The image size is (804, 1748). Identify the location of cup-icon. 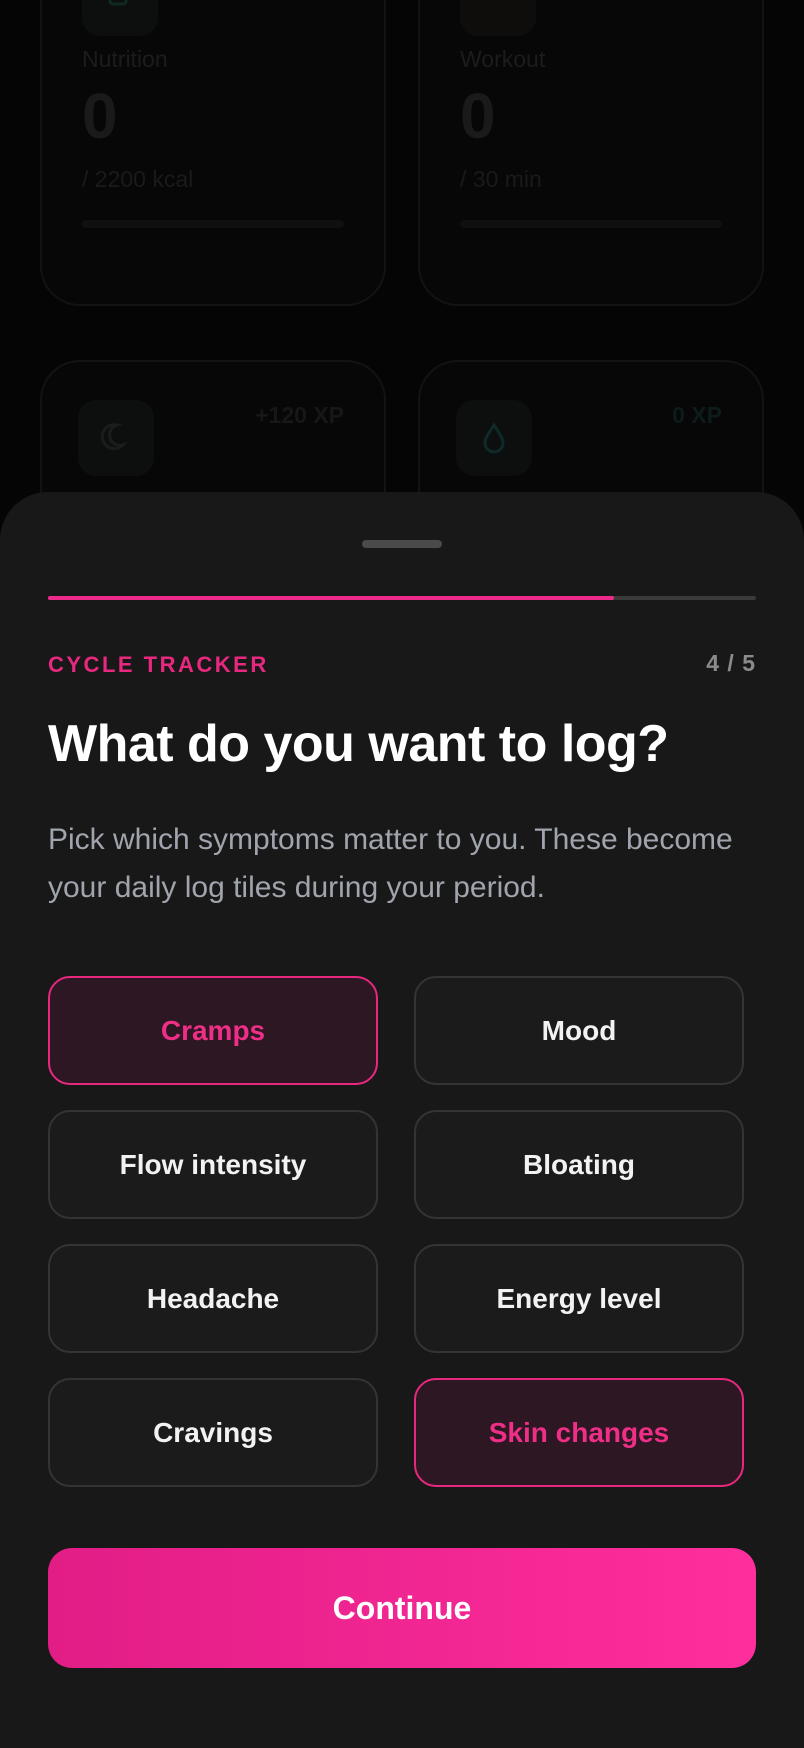
(120, 18).